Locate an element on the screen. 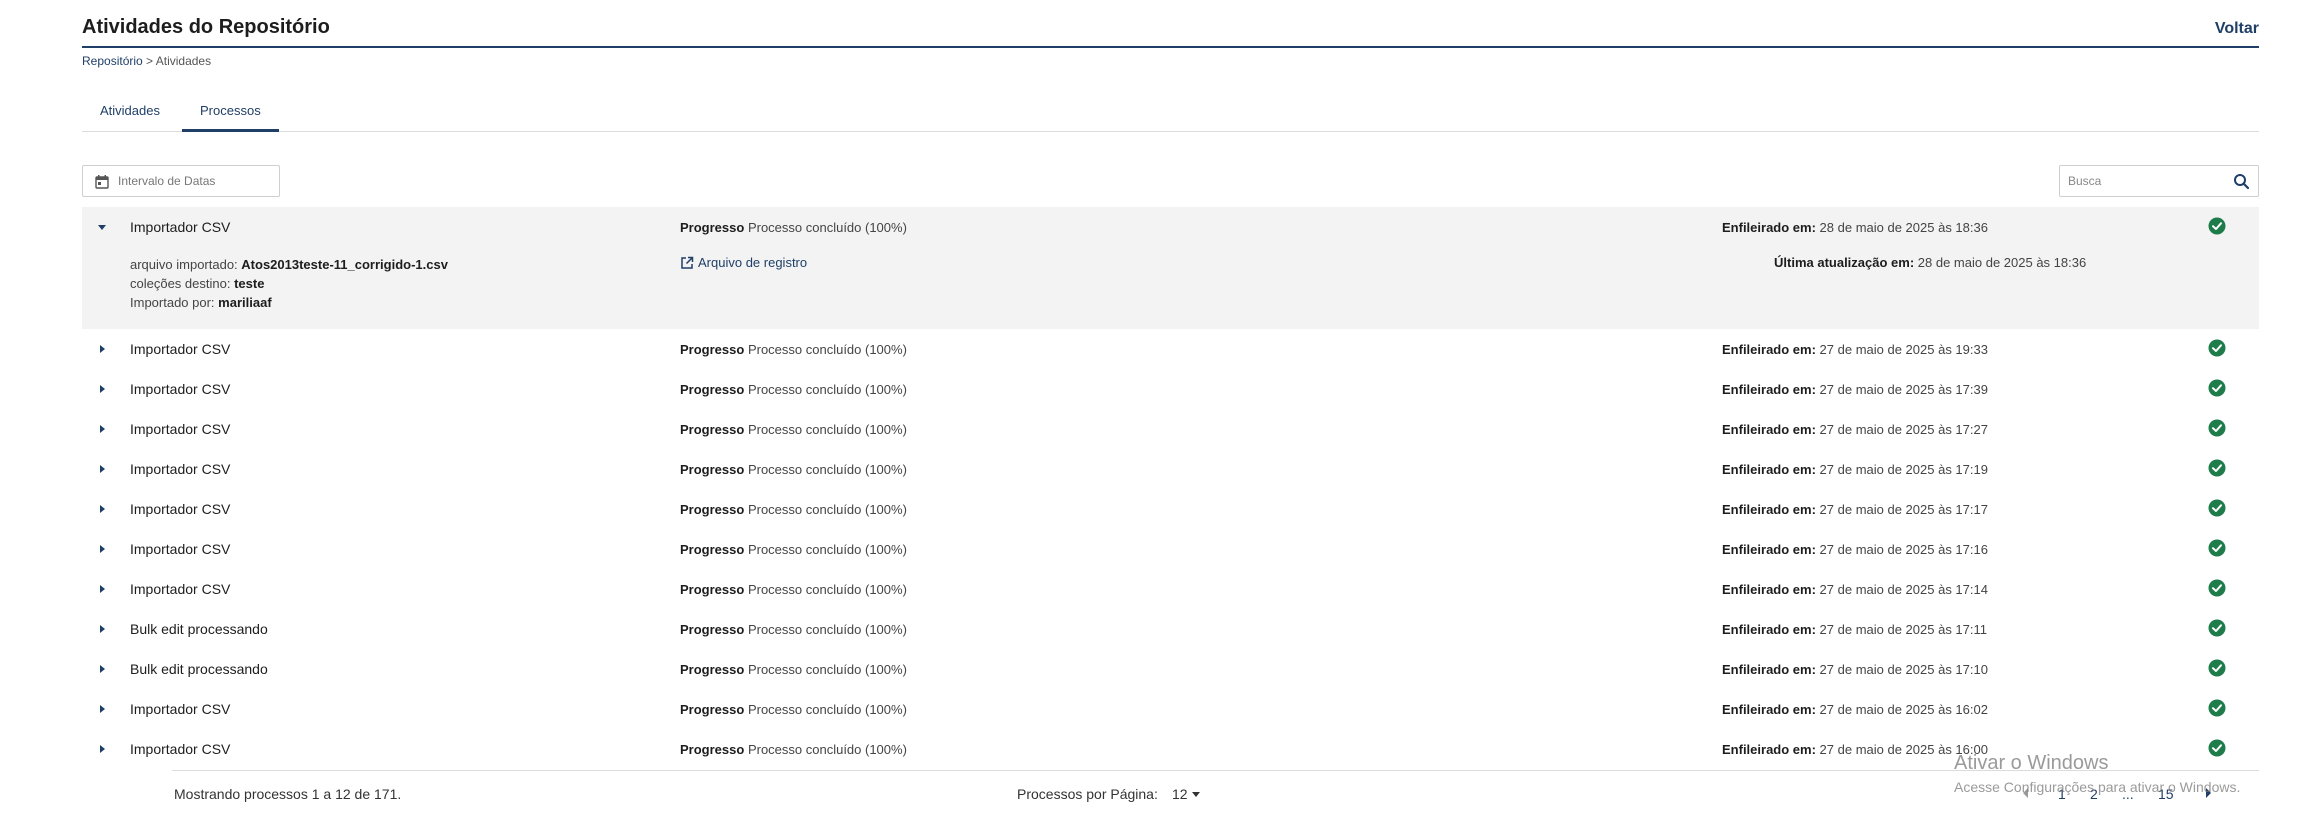  process-queued-value: 27 de maio de 2025 às 19:33 is located at coordinates (1903, 349).